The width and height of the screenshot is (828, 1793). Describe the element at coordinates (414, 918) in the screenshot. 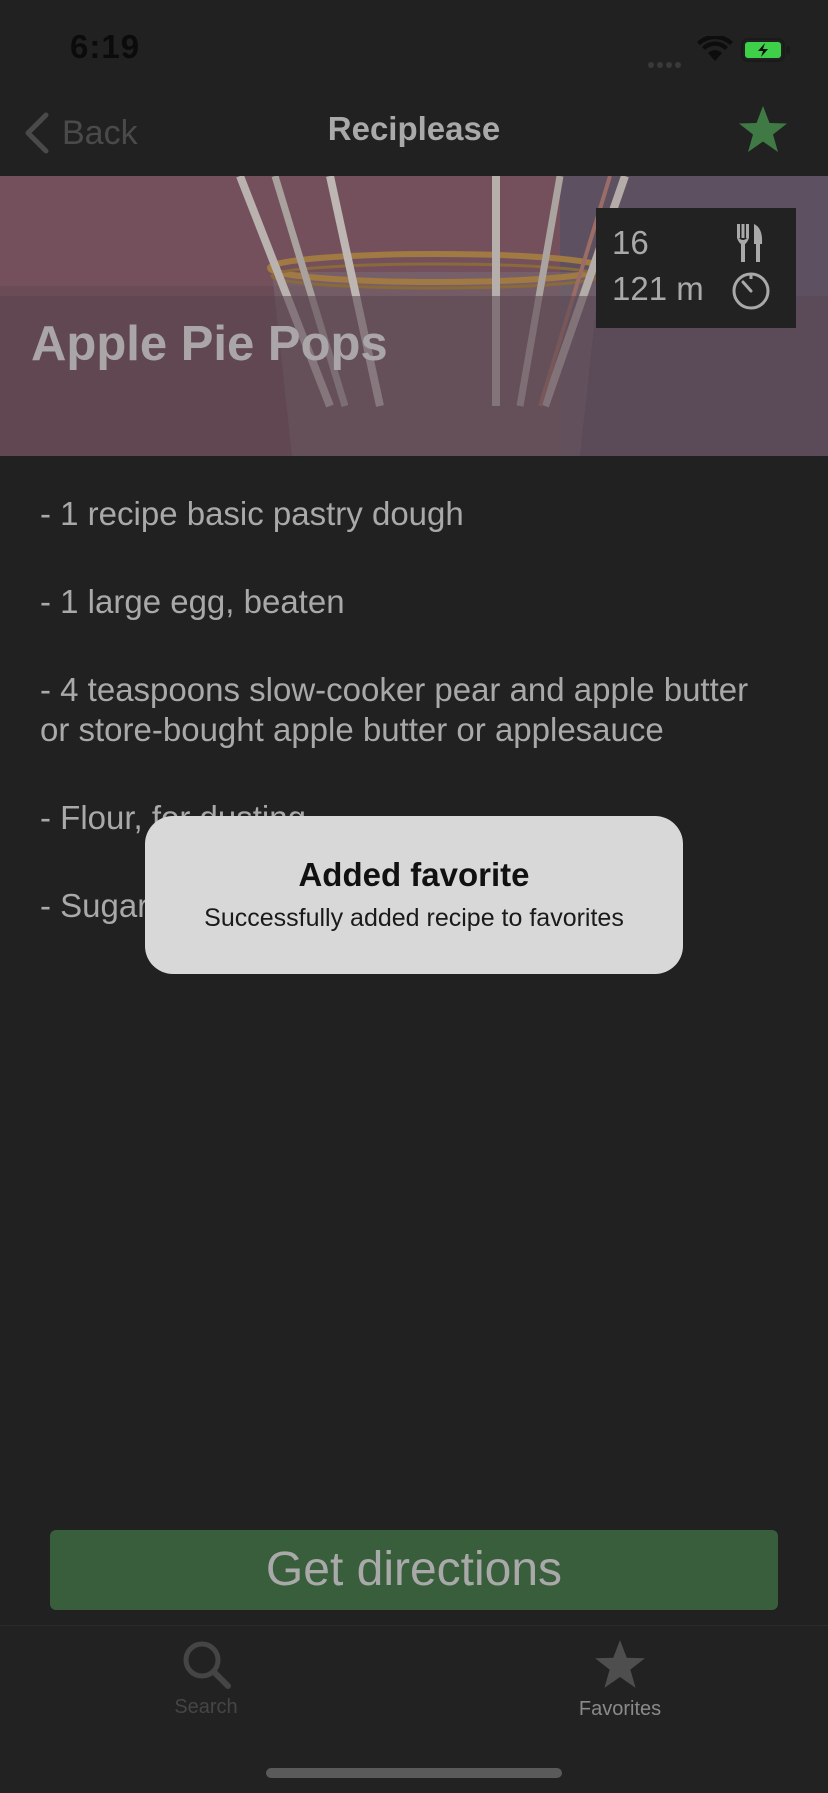

I see `alert-message: Successfully added recipe to favorites` at that location.